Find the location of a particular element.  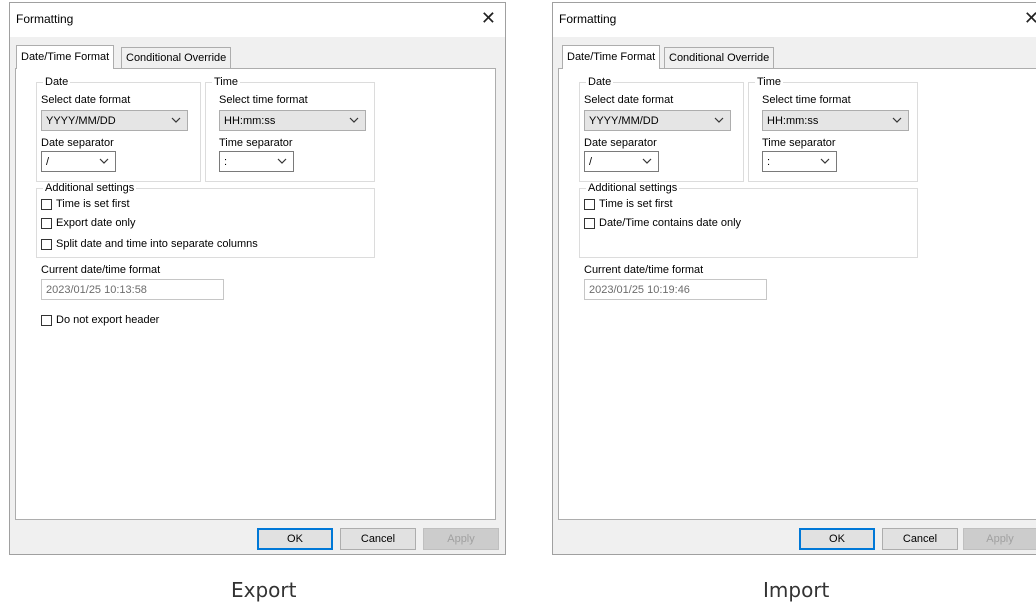

checkbox-label: Export date only is located at coordinates (96, 223).